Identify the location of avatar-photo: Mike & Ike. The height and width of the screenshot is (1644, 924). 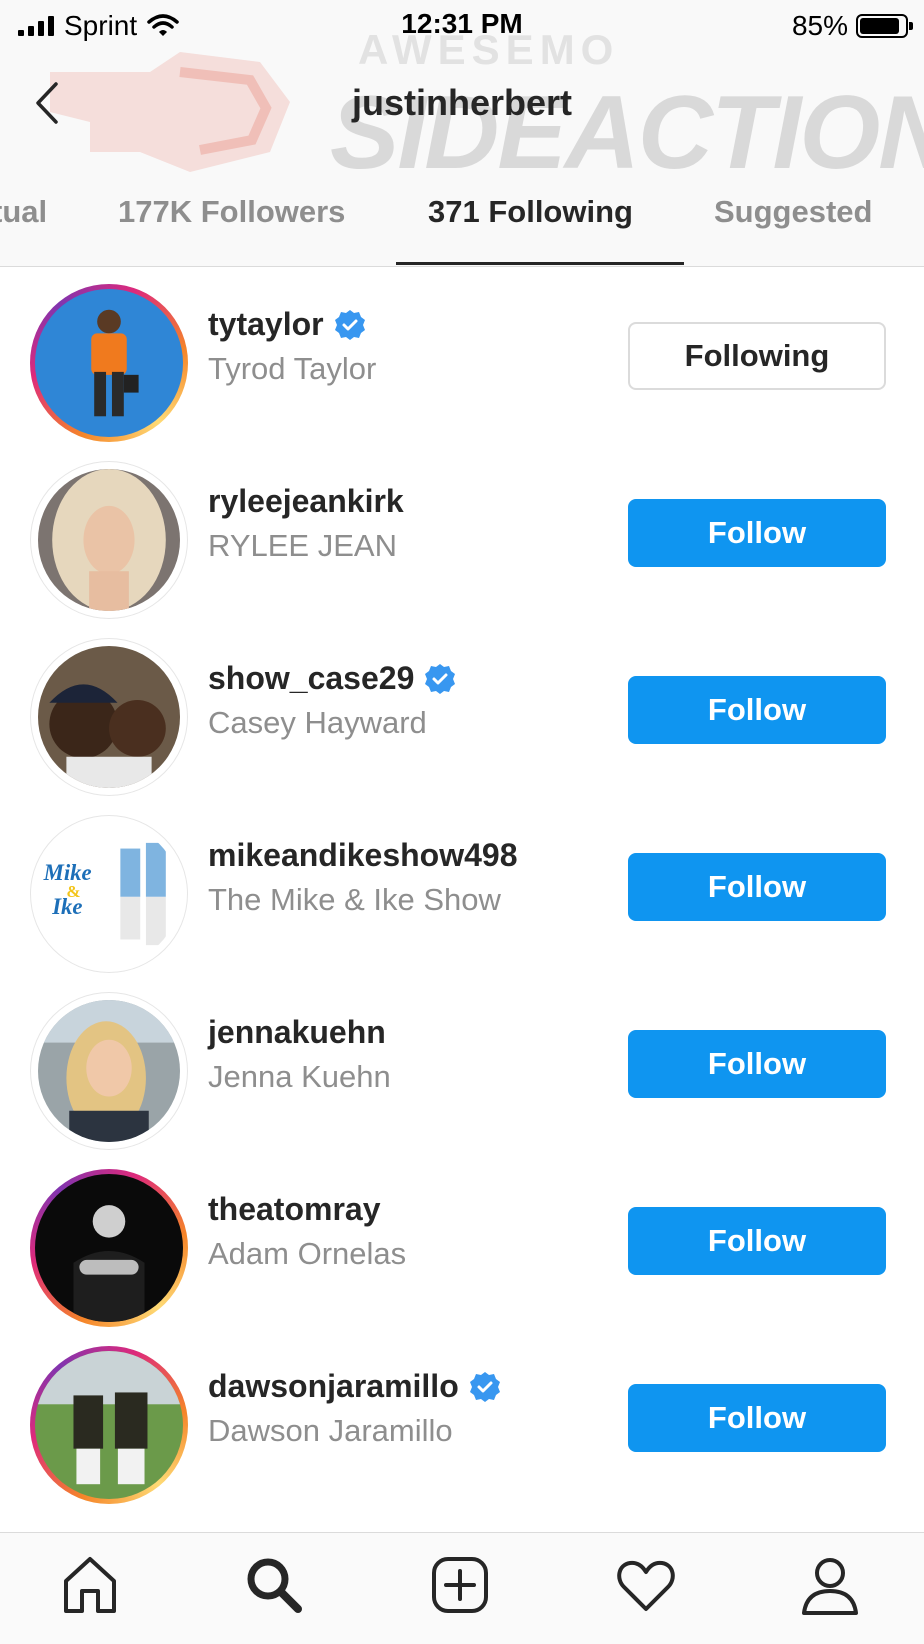
(109, 894).